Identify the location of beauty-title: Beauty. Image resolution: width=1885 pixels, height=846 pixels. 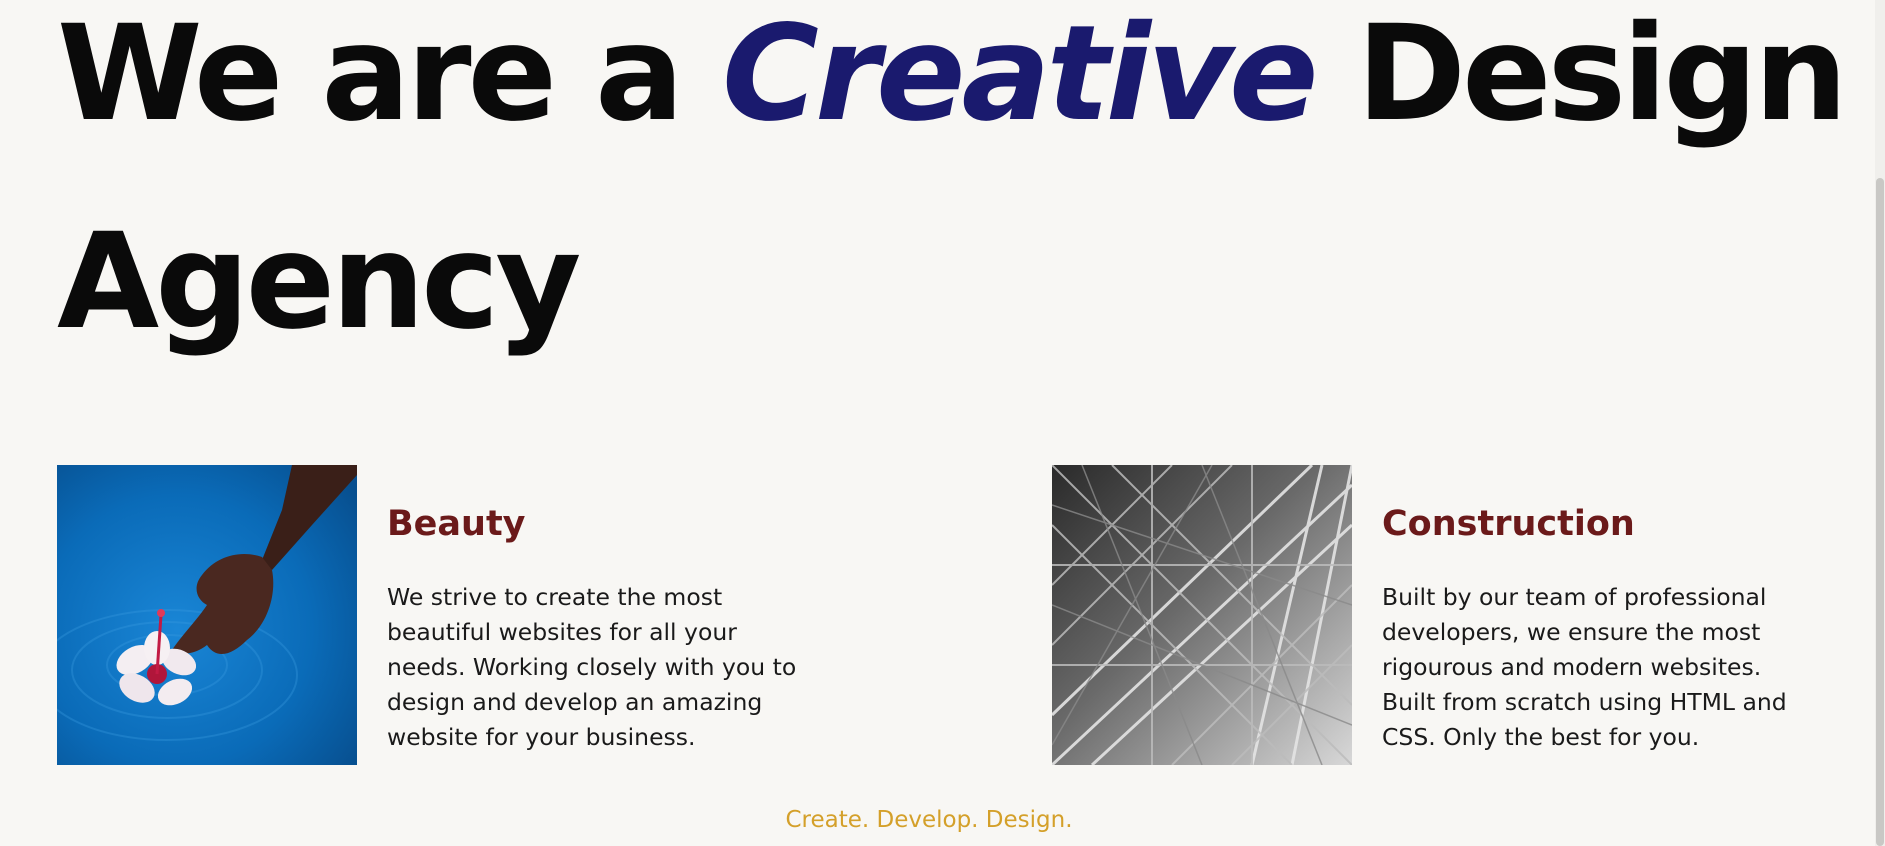
(456, 524).